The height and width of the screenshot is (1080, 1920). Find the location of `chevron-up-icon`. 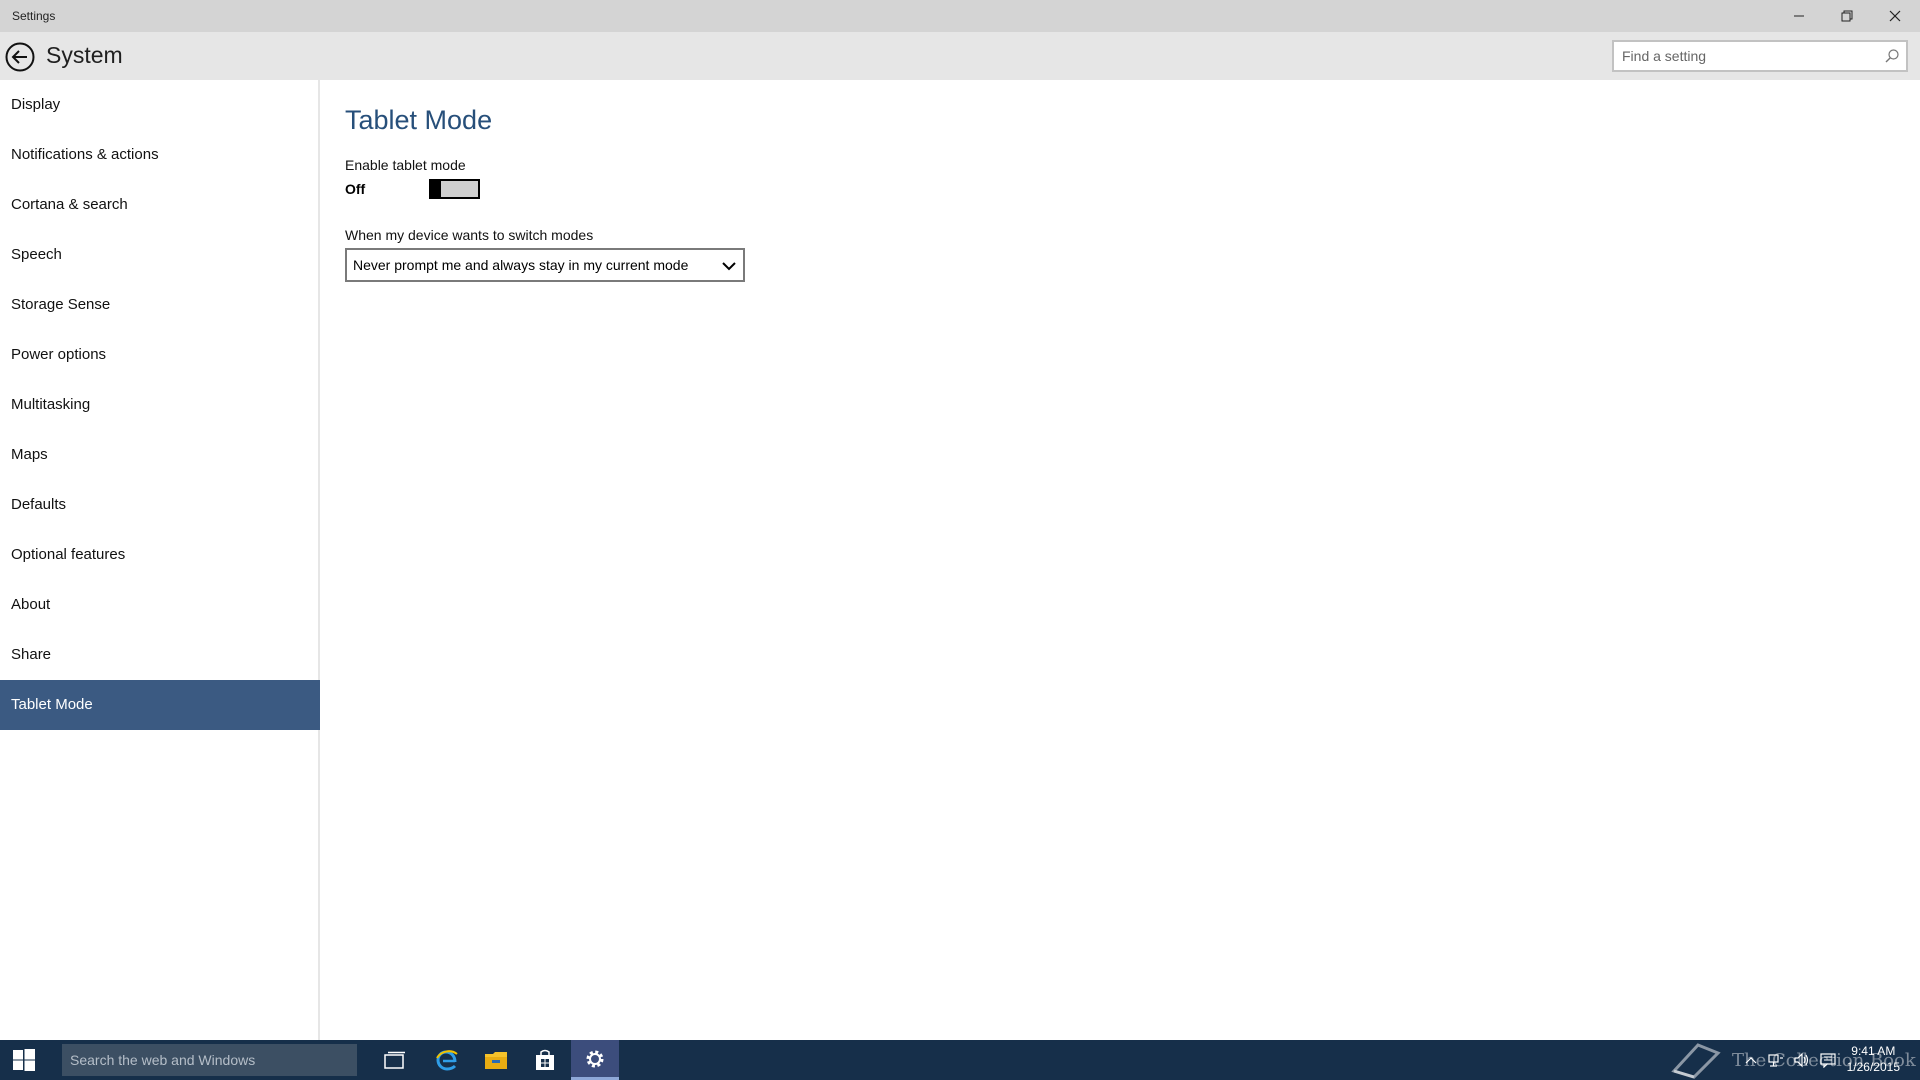

chevron-up-icon is located at coordinates (1751, 1060).